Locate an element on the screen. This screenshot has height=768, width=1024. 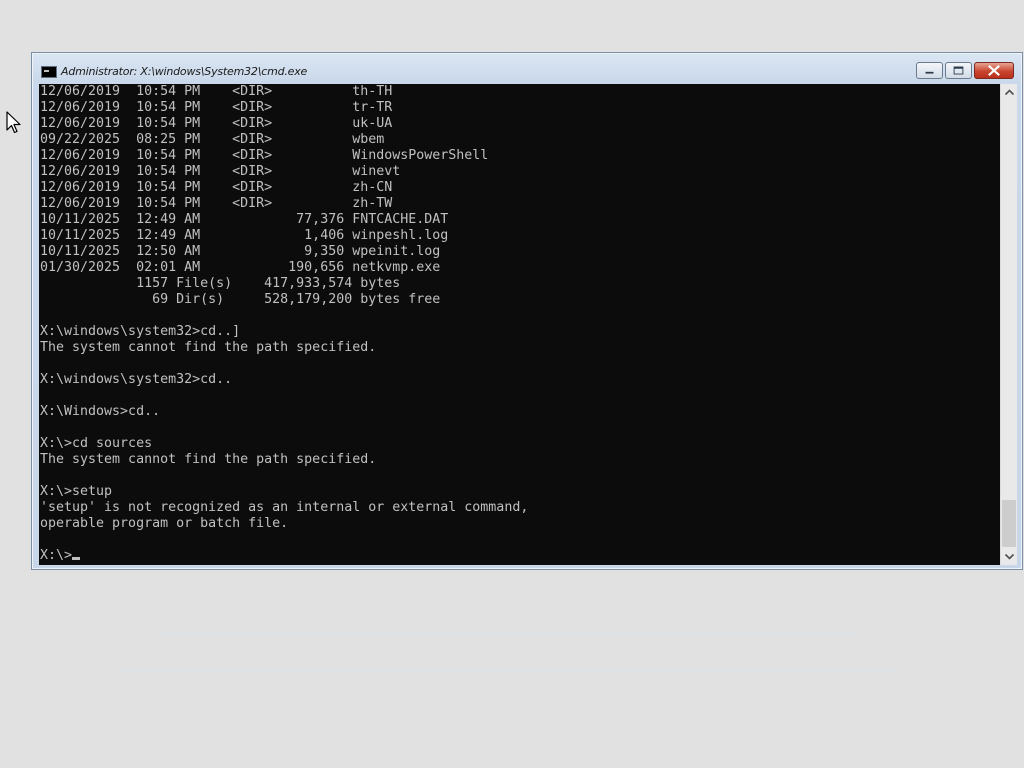
minimize-button is located at coordinates (929, 70).